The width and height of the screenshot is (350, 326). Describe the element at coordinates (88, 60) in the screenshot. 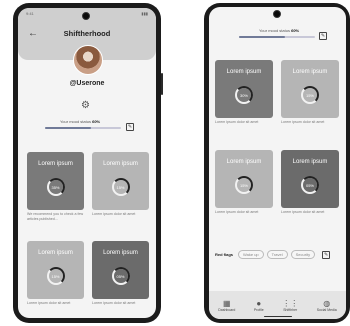

I see `avatar` at that location.